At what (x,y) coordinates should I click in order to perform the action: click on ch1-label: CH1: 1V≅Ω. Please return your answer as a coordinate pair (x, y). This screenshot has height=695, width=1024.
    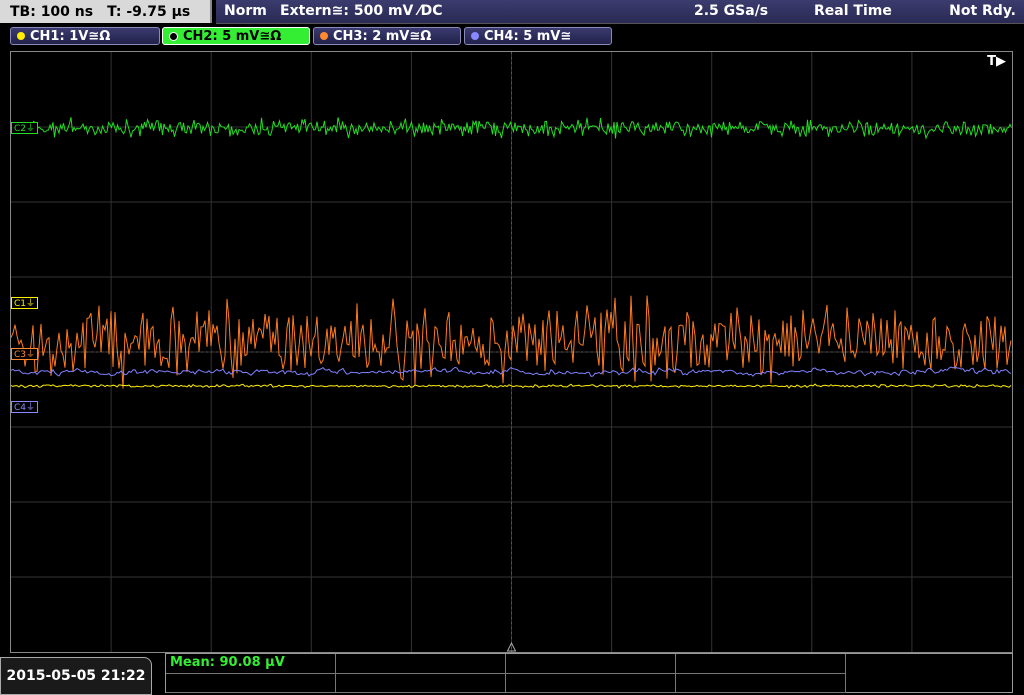
    Looking at the image, I should click on (70, 36).